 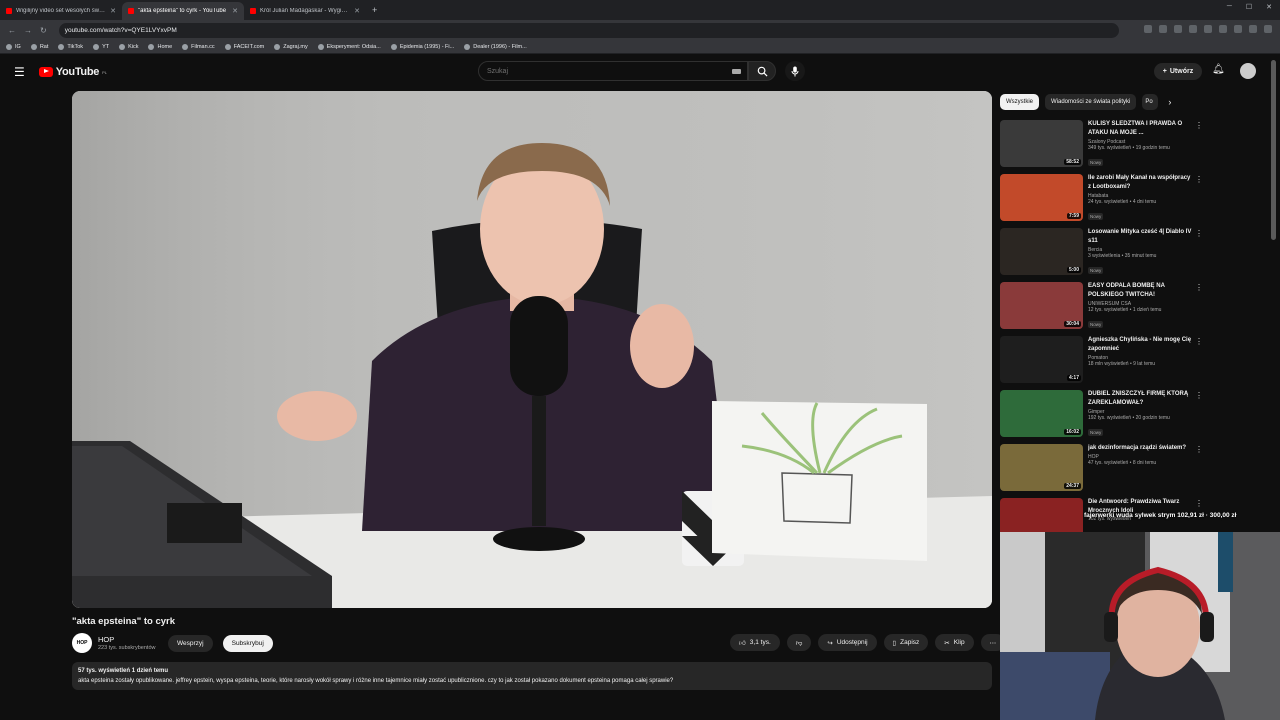 I want to click on dislike-button: 👎︎, so click(x=799, y=642).